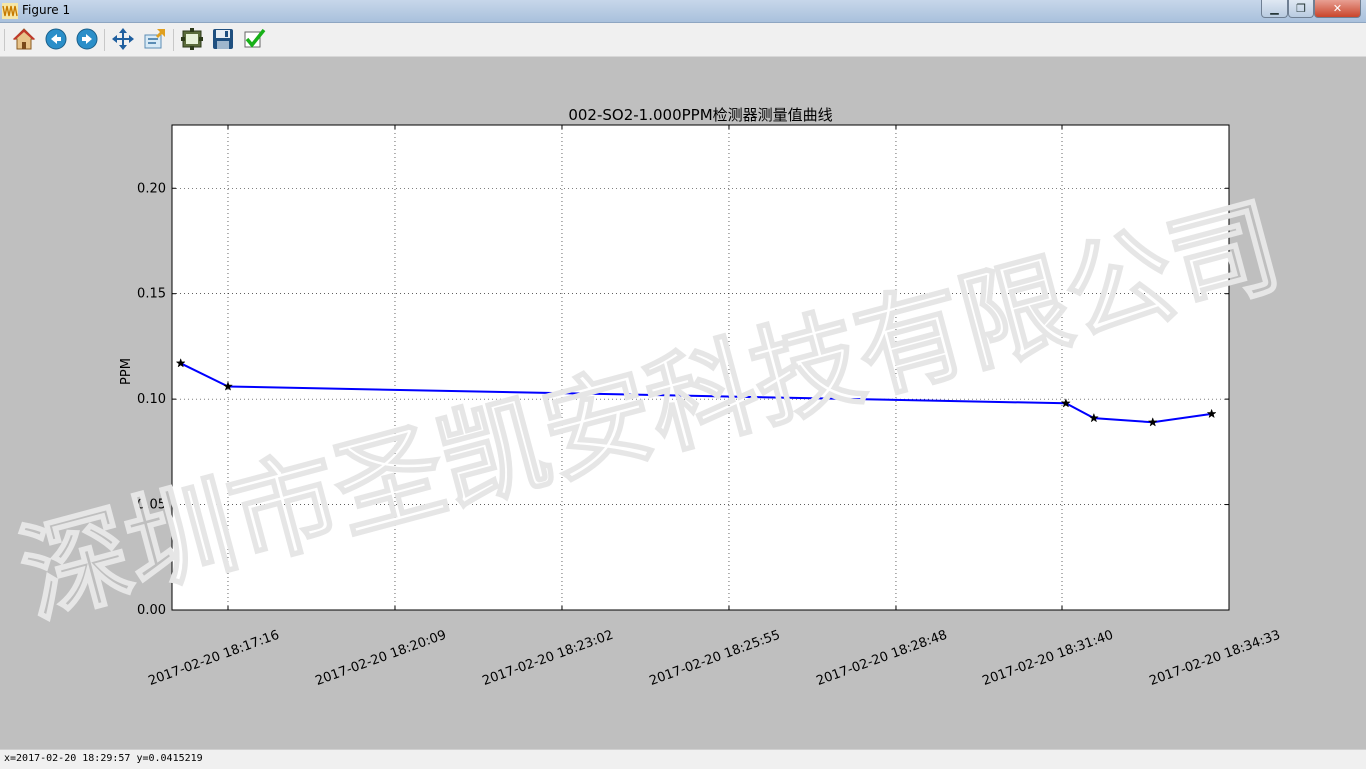 The height and width of the screenshot is (769, 1366). Describe the element at coordinates (714, 658) in the screenshot. I see `x-tick-label: 2017-02-20 18:25:55` at that location.